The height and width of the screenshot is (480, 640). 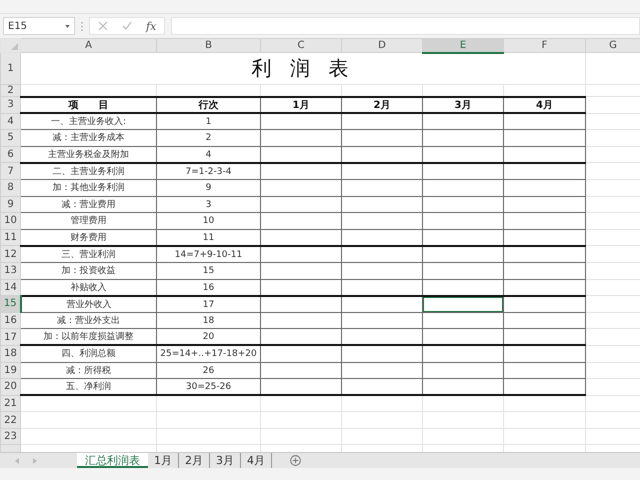 I want to click on line-number: 15, so click(x=208, y=271).